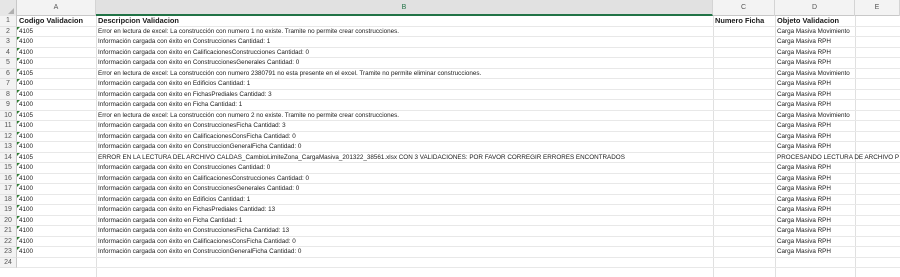  I want to click on row-header: 12, so click(8, 136).